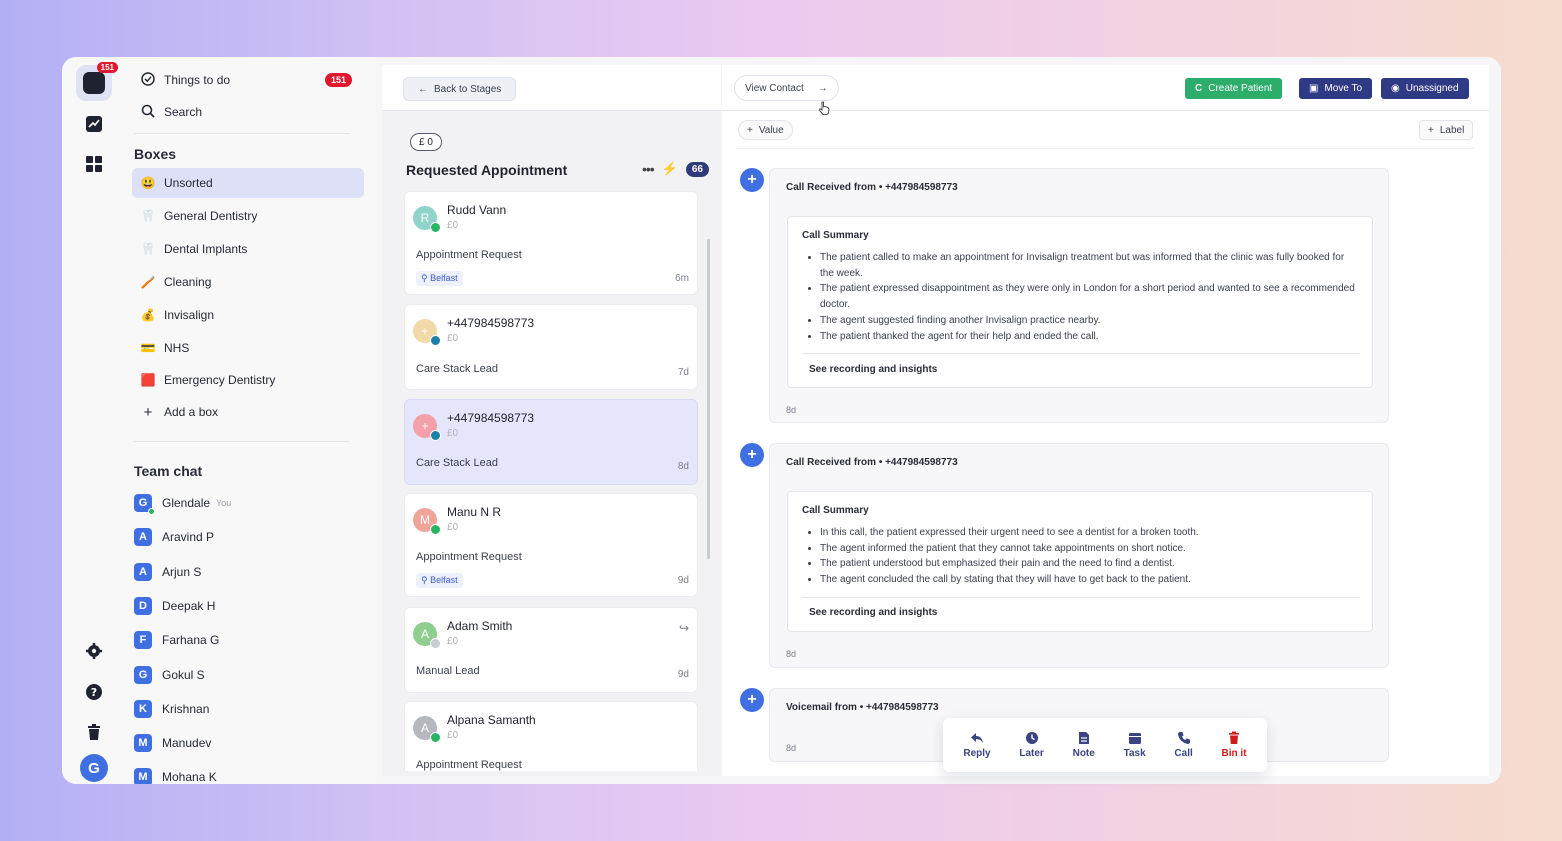  Describe the element at coordinates (1083, 753) in the screenshot. I see `note-label: Note` at that location.